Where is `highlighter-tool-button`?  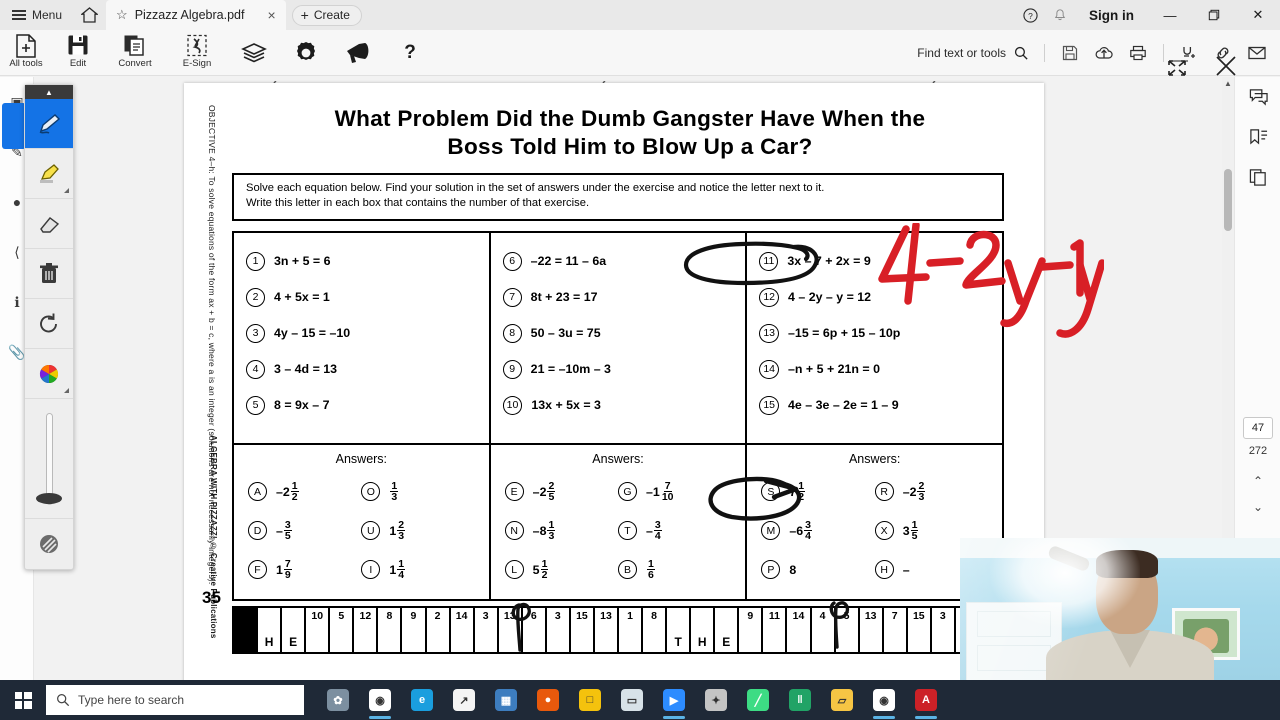 highlighter-tool-button is located at coordinates (49, 174).